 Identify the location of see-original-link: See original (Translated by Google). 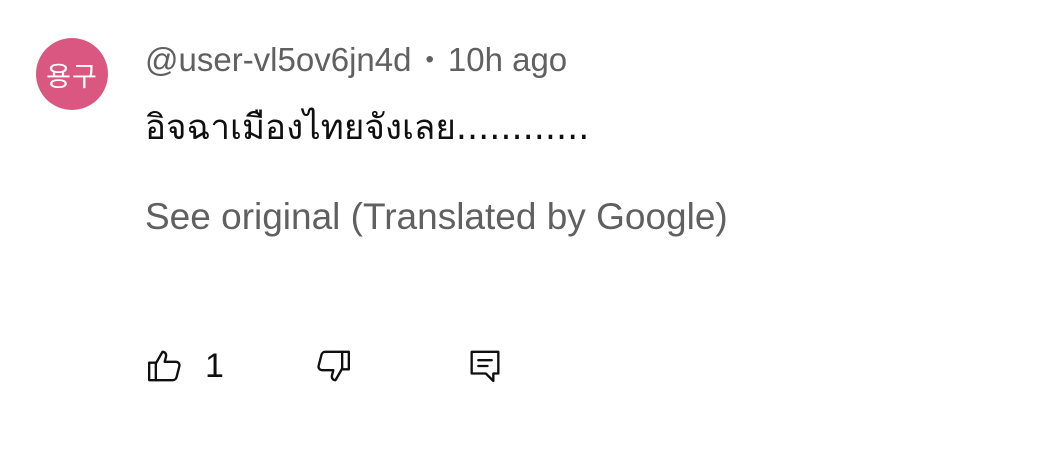
(436, 217).